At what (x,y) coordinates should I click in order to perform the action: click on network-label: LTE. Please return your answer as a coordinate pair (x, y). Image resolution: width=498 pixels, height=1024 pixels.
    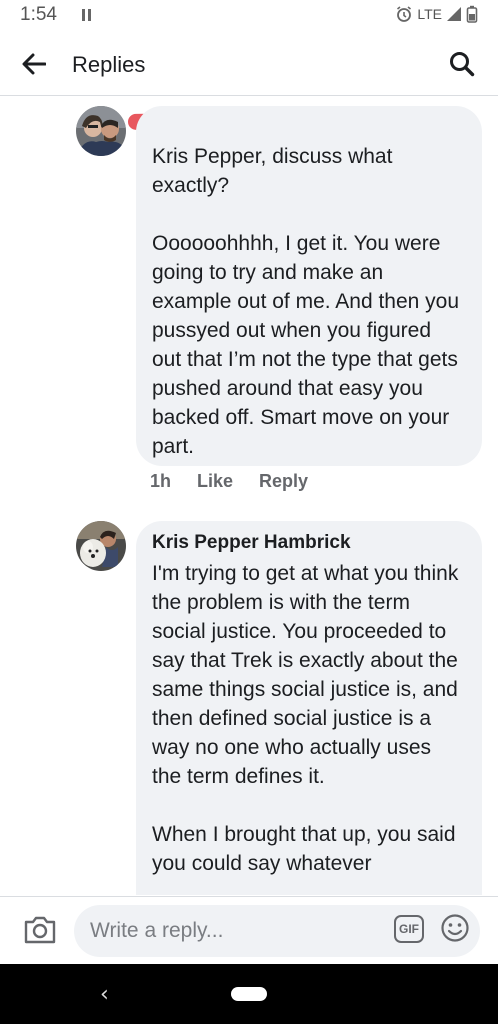
    Looking at the image, I should click on (429, 14).